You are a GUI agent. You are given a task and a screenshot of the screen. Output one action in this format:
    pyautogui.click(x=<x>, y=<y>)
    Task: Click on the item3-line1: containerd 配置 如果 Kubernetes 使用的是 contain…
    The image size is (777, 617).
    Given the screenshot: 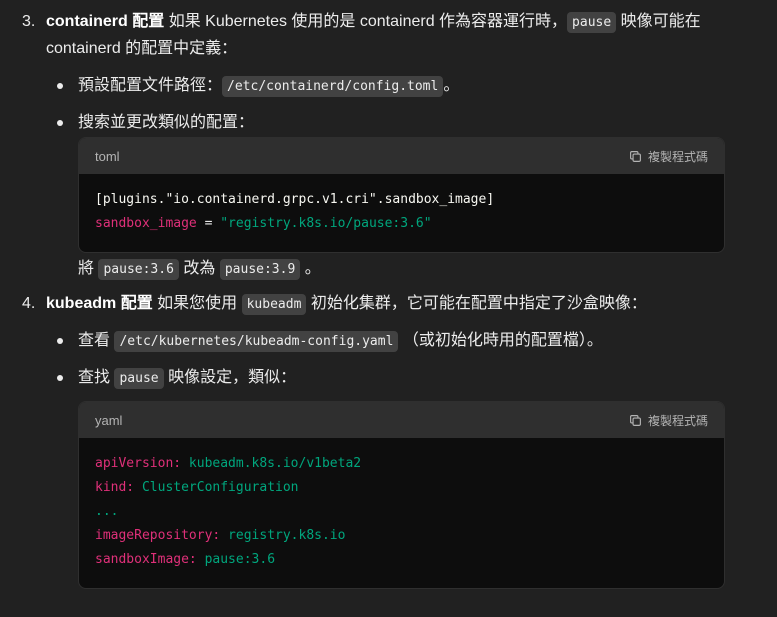 What is the action you would take?
    pyautogui.click(x=373, y=22)
    